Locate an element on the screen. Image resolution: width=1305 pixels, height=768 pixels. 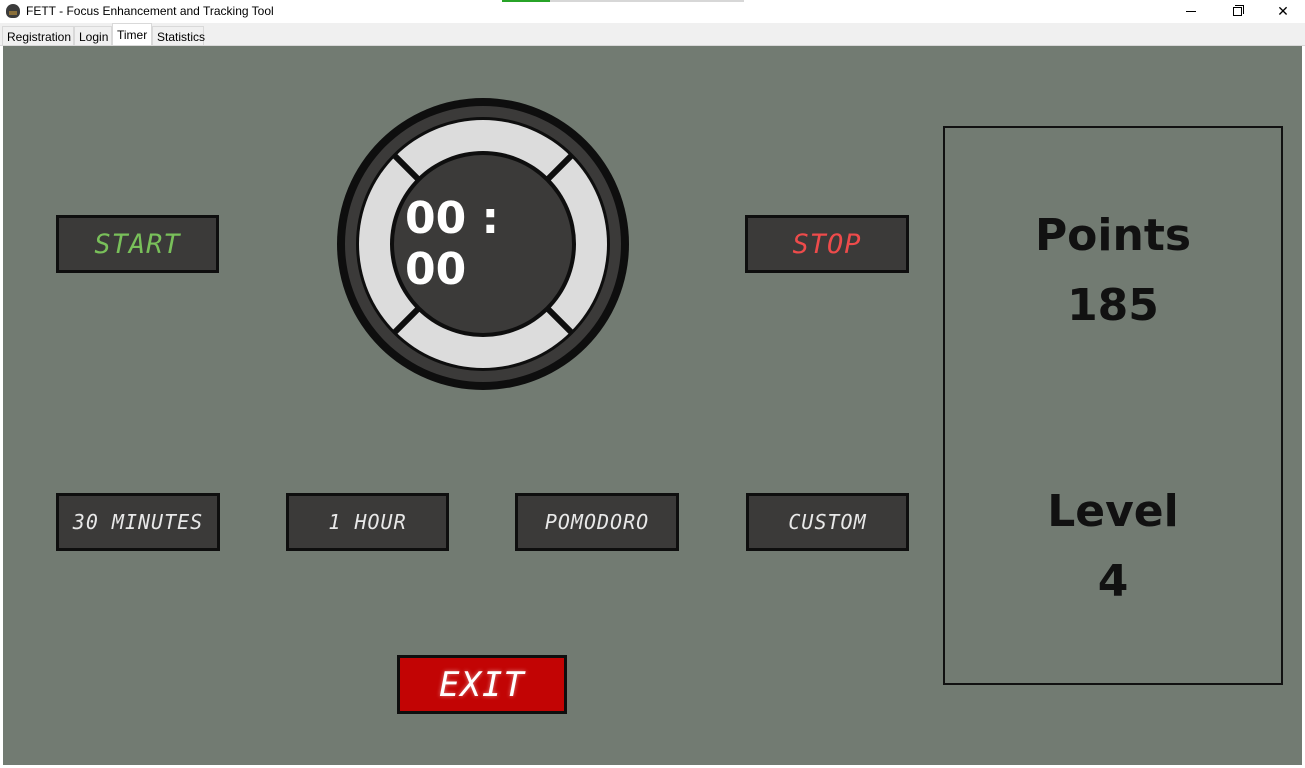
tab-bar: Registration Login Timer Statistics is located at coordinates (652, 34).